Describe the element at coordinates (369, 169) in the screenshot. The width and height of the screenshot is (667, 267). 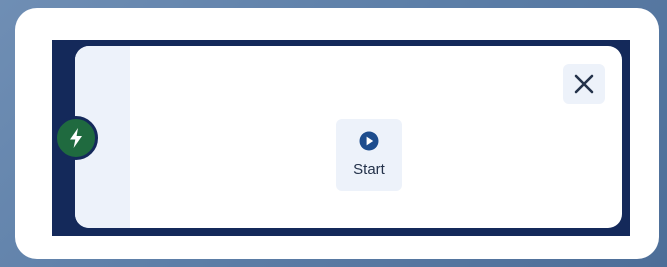
I see `start-label: Start` at that location.